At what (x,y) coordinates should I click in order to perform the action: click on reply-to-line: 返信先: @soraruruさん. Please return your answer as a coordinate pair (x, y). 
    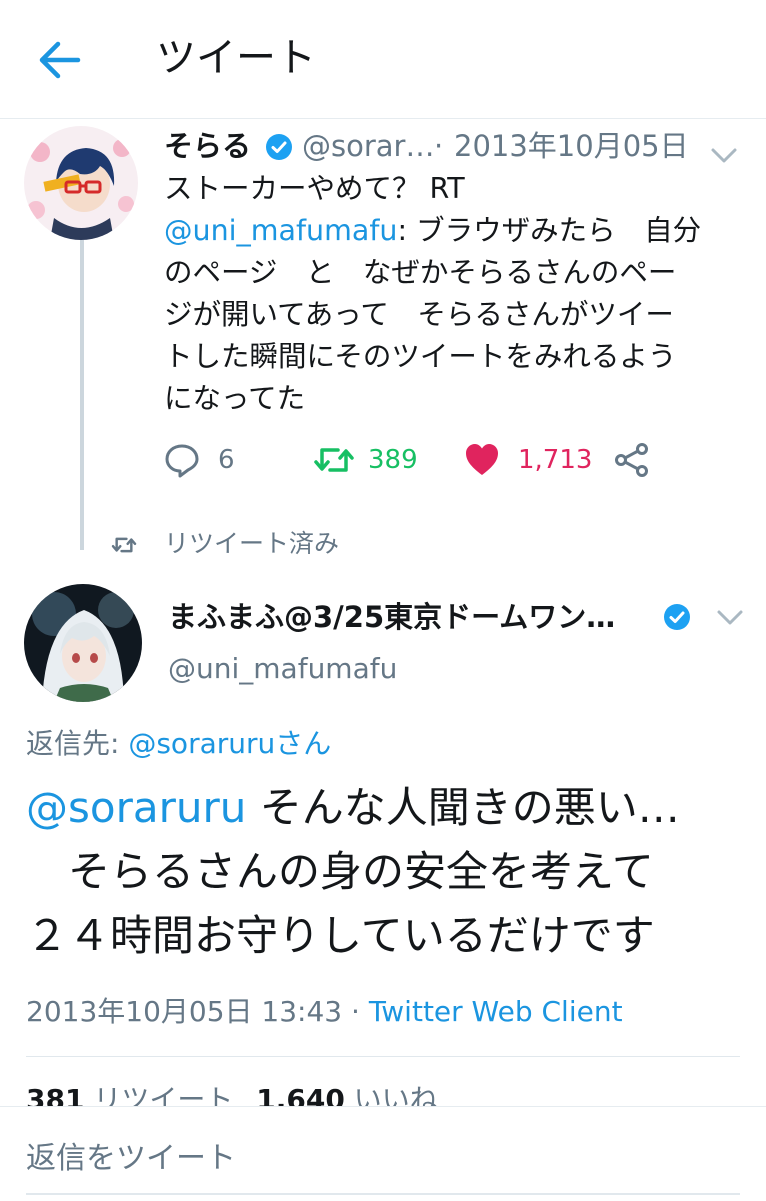
    Looking at the image, I should click on (178, 744).